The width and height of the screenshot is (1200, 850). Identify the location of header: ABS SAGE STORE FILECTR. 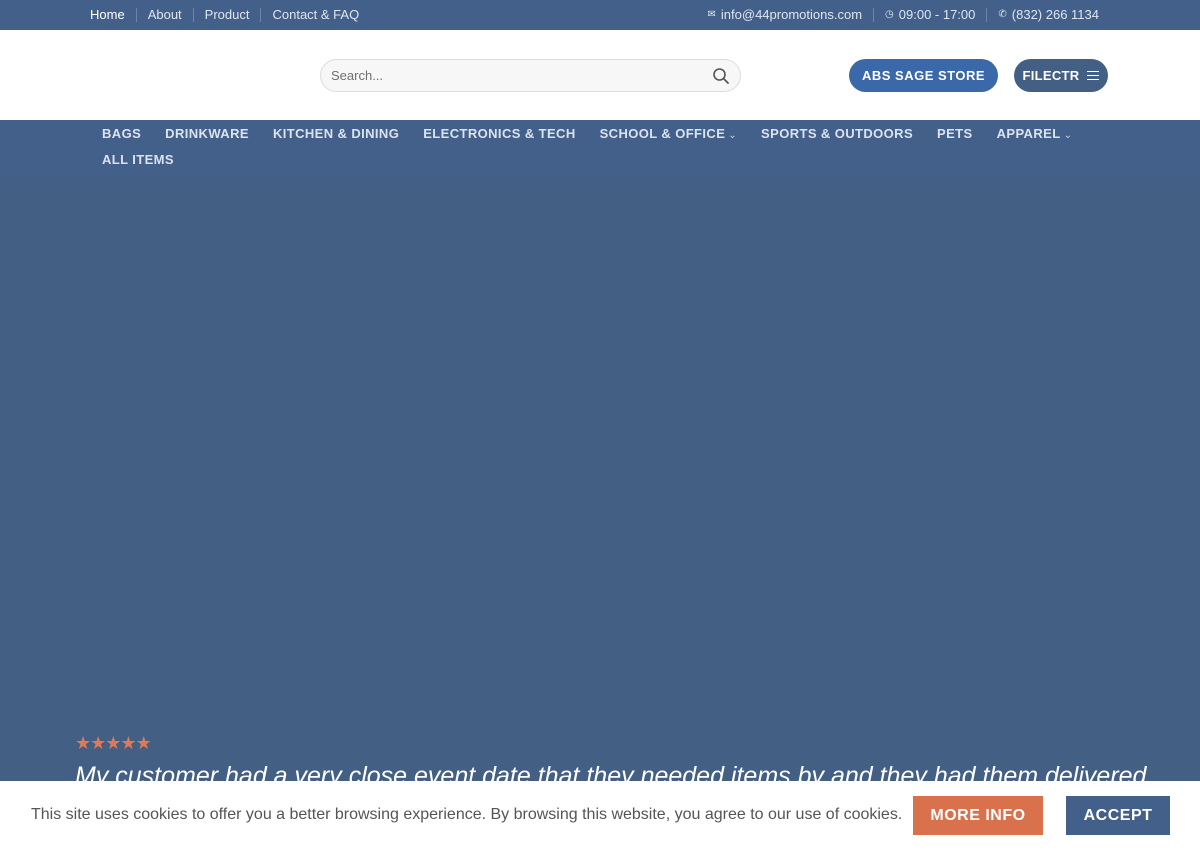
(600, 75).